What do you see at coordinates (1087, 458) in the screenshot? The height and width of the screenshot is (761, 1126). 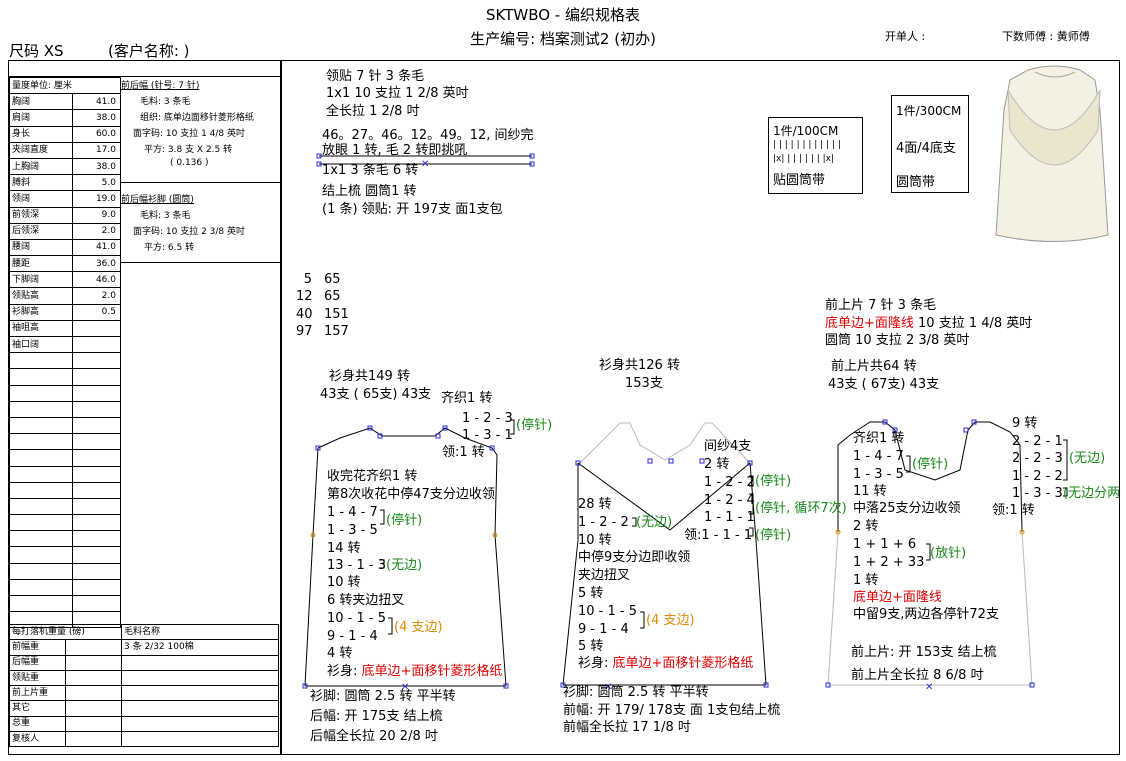 I see `upper-note: (无边)` at bounding box center [1087, 458].